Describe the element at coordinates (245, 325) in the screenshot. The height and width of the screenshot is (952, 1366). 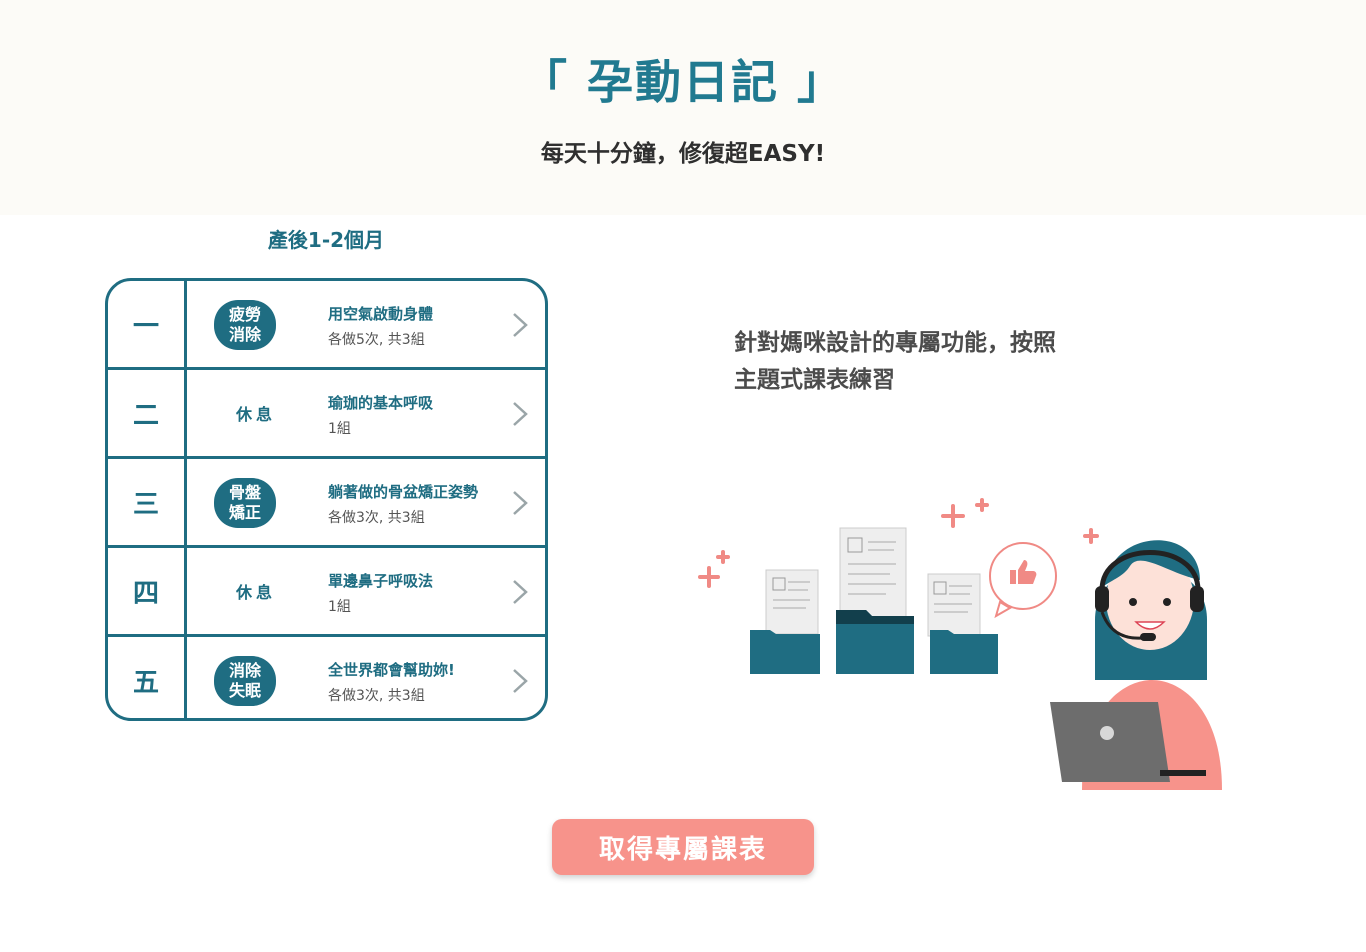
I see `category-badge: 疲勞 消除` at that location.